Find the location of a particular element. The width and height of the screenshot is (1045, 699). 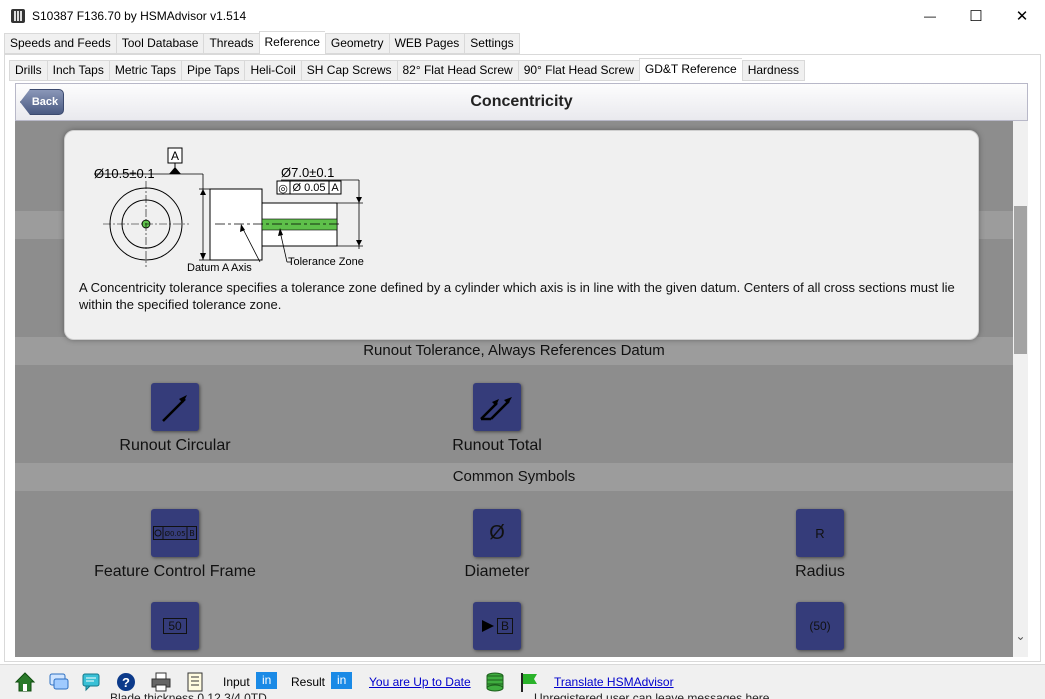

subtab-heli-coil: Heli-Coil is located at coordinates (272, 70).